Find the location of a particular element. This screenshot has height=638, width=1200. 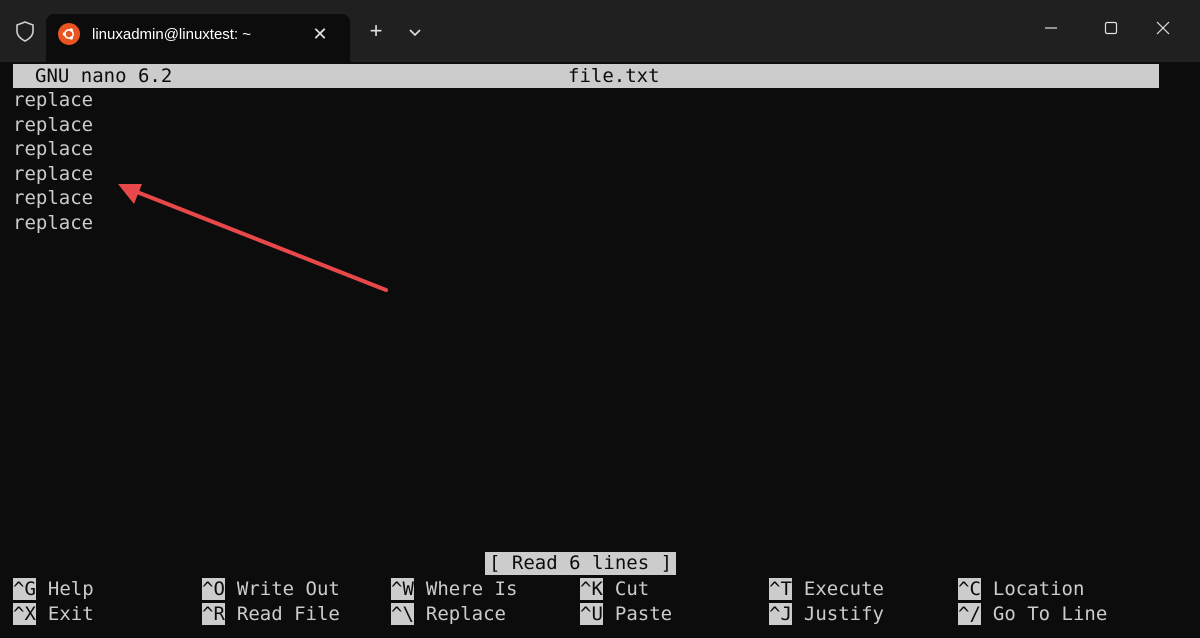

shortcut-help: ^G Help is located at coordinates (53, 589).